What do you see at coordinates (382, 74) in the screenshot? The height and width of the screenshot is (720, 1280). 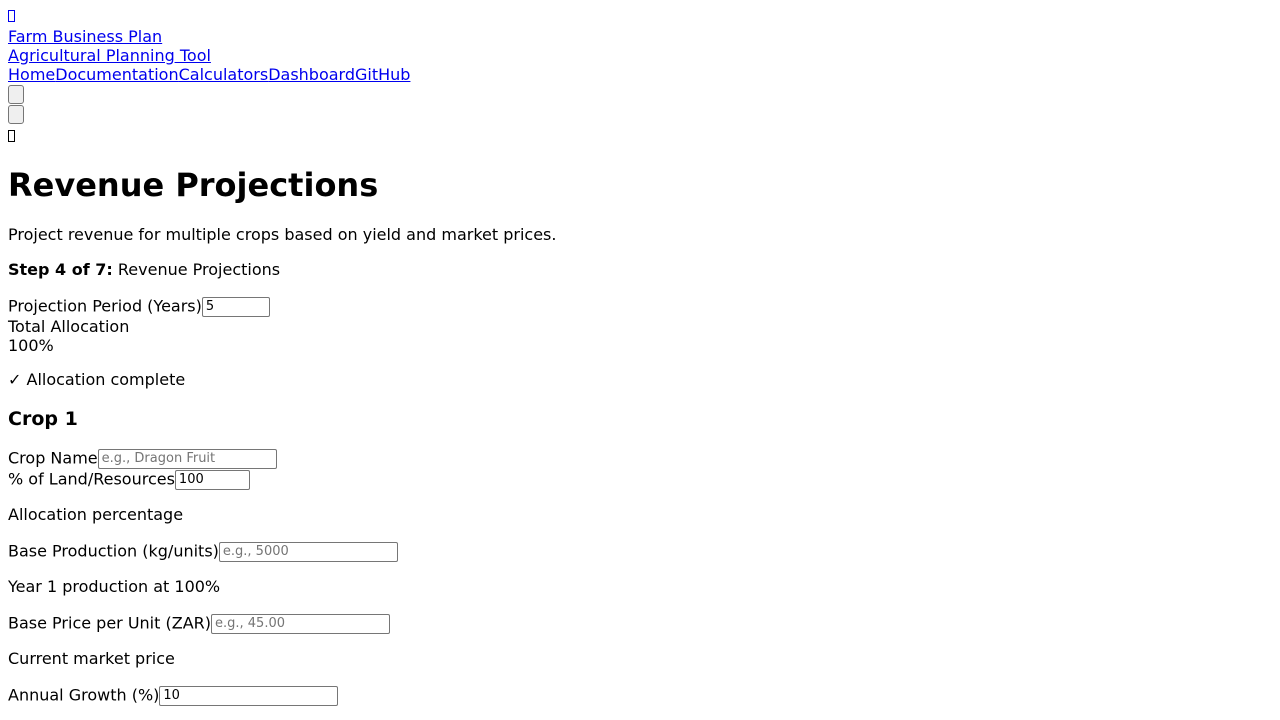 I see `nav-github: GitHub` at bounding box center [382, 74].